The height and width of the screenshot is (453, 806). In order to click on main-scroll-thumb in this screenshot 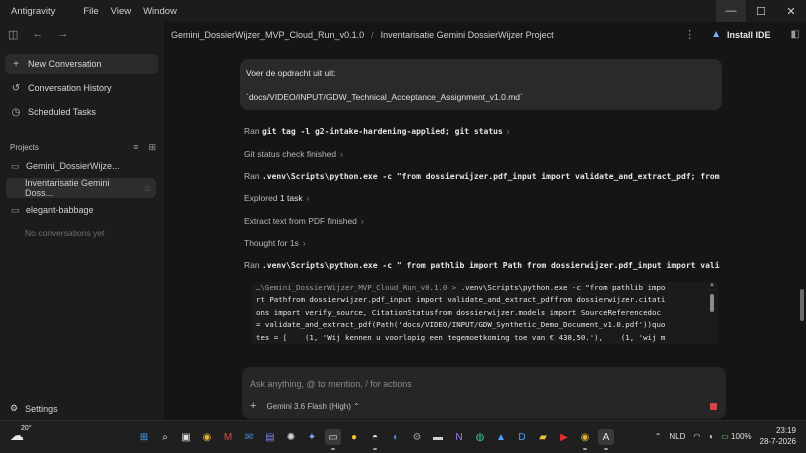, I will do `click(802, 305)`.